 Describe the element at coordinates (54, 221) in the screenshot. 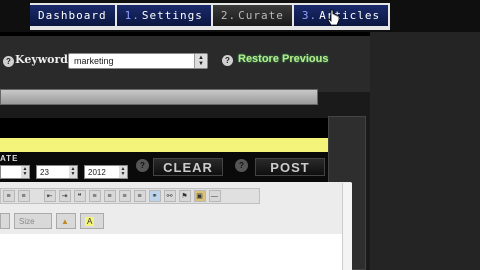

I see `editor-toolbar-row2: Size ▲ A` at that location.